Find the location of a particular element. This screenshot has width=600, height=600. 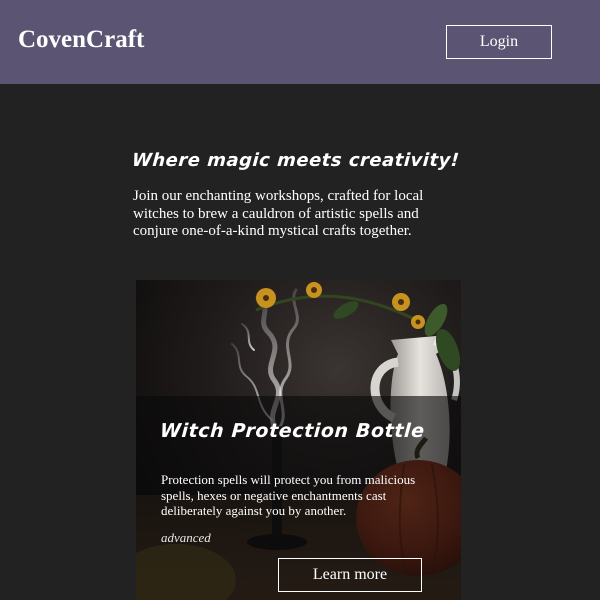

hero-tagline: Where magic meets creativity! is located at coordinates (296, 160).